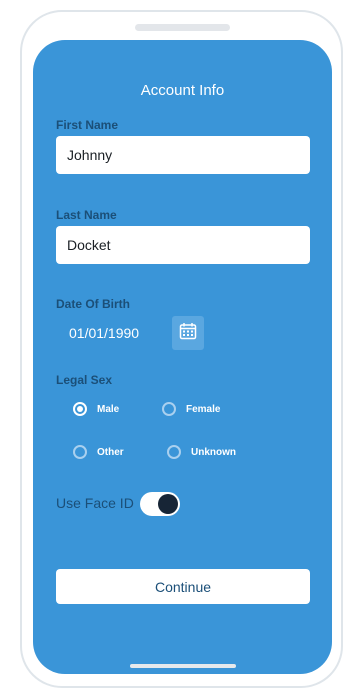 The height and width of the screenshot is (690, 349). What do you see at coordinates (80, 409) in the screenshot?
I see `radio-selected-icon` at bounding box center [80, 409].